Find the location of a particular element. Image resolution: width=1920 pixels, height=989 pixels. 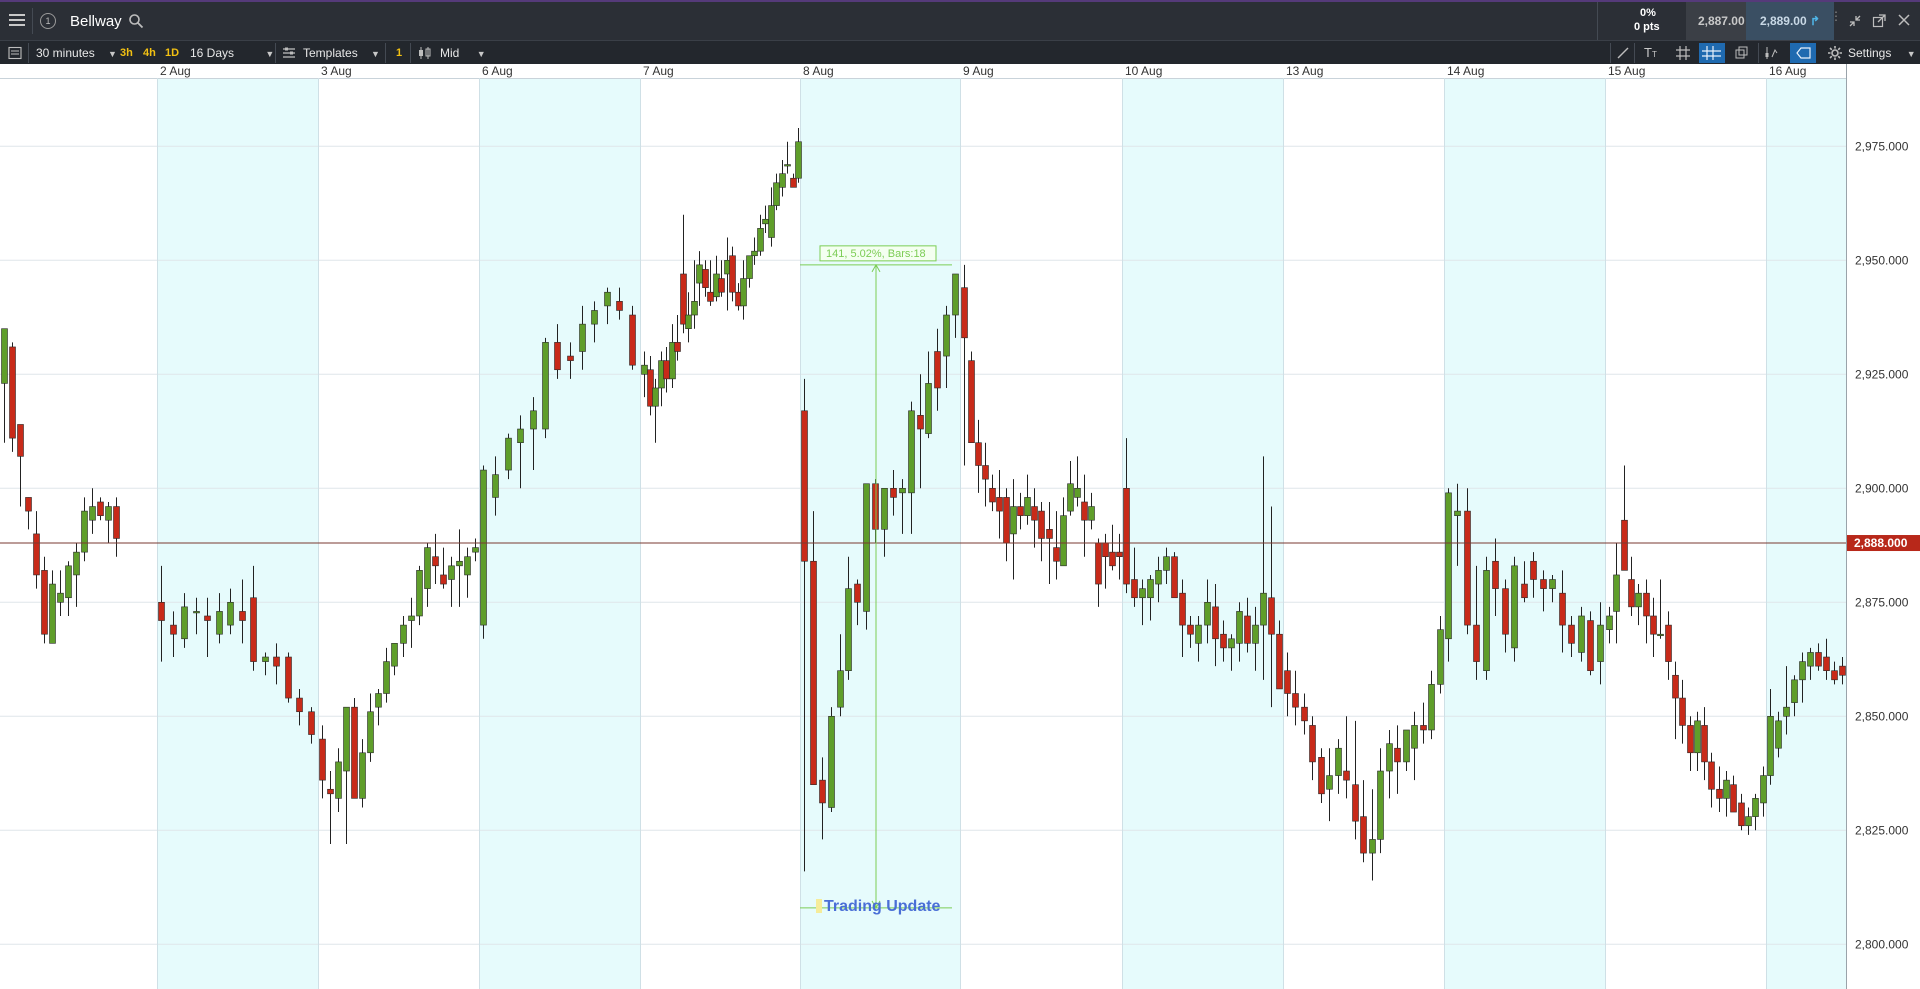

event-marker is located at coordinates (819, 906).